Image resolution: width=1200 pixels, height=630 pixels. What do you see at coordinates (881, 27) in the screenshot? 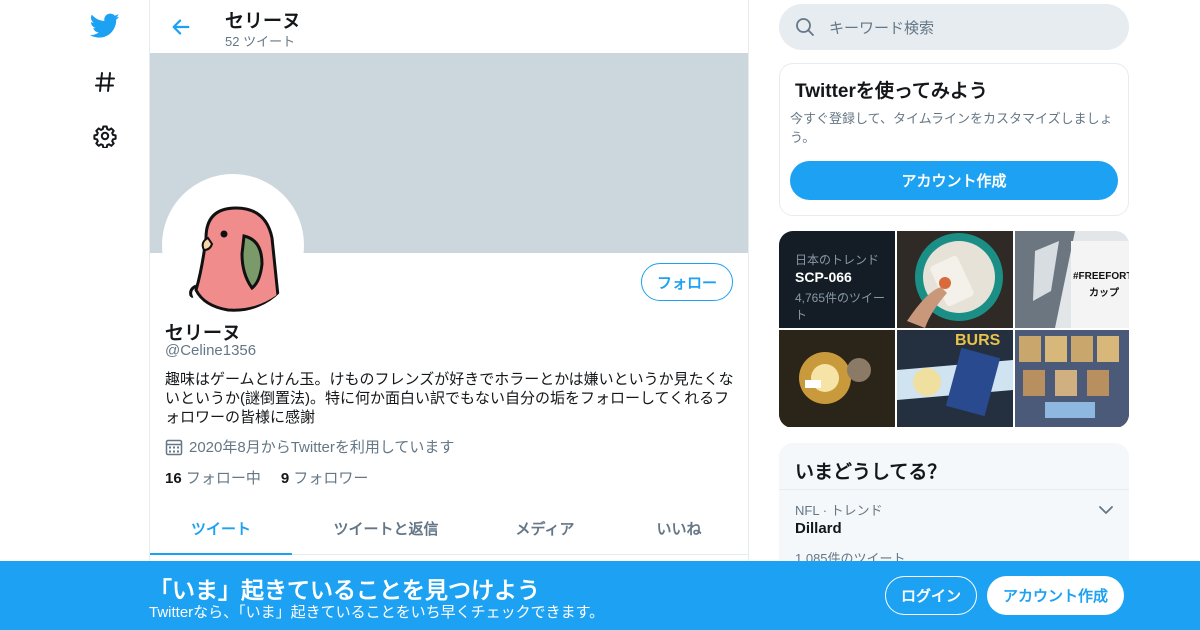
I see `search-input: キーワード検索` at bounding box center [881, 27].